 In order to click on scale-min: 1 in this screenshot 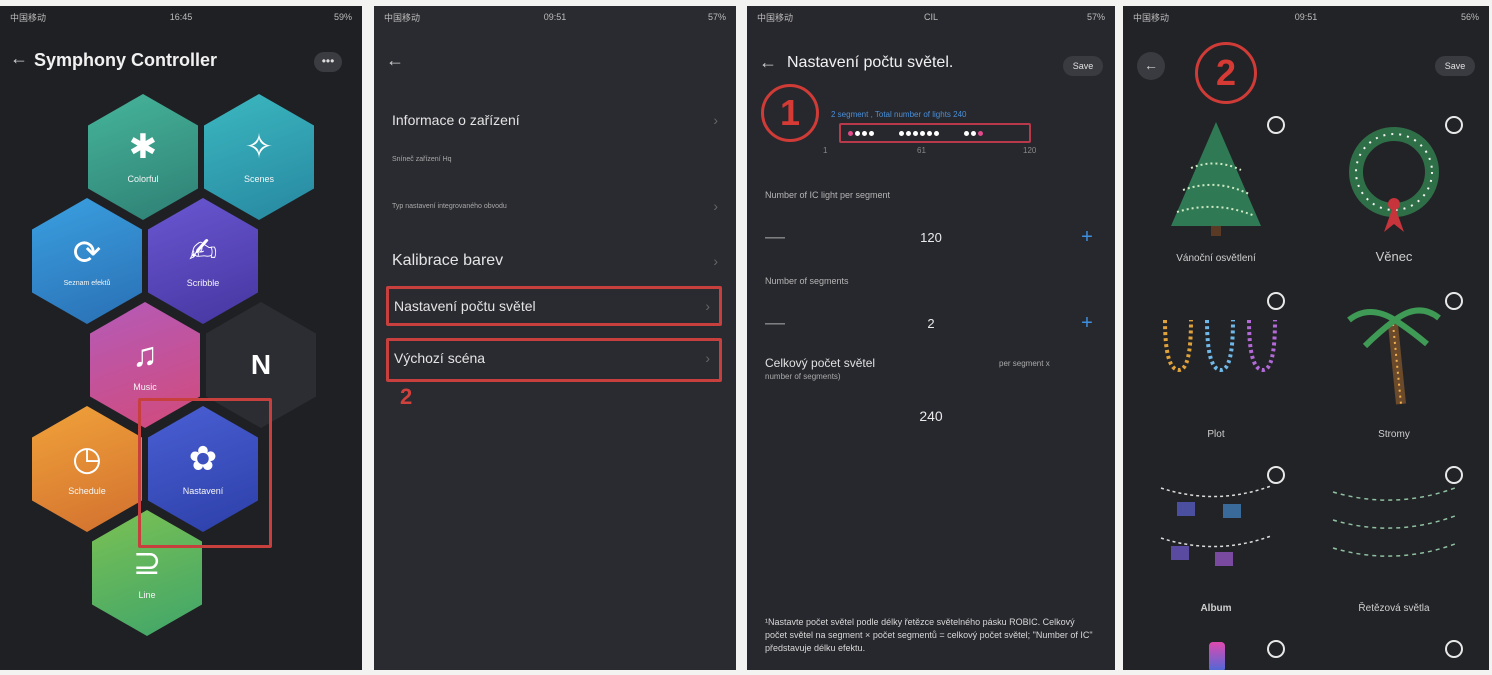, I will do `click(825, 150)`.